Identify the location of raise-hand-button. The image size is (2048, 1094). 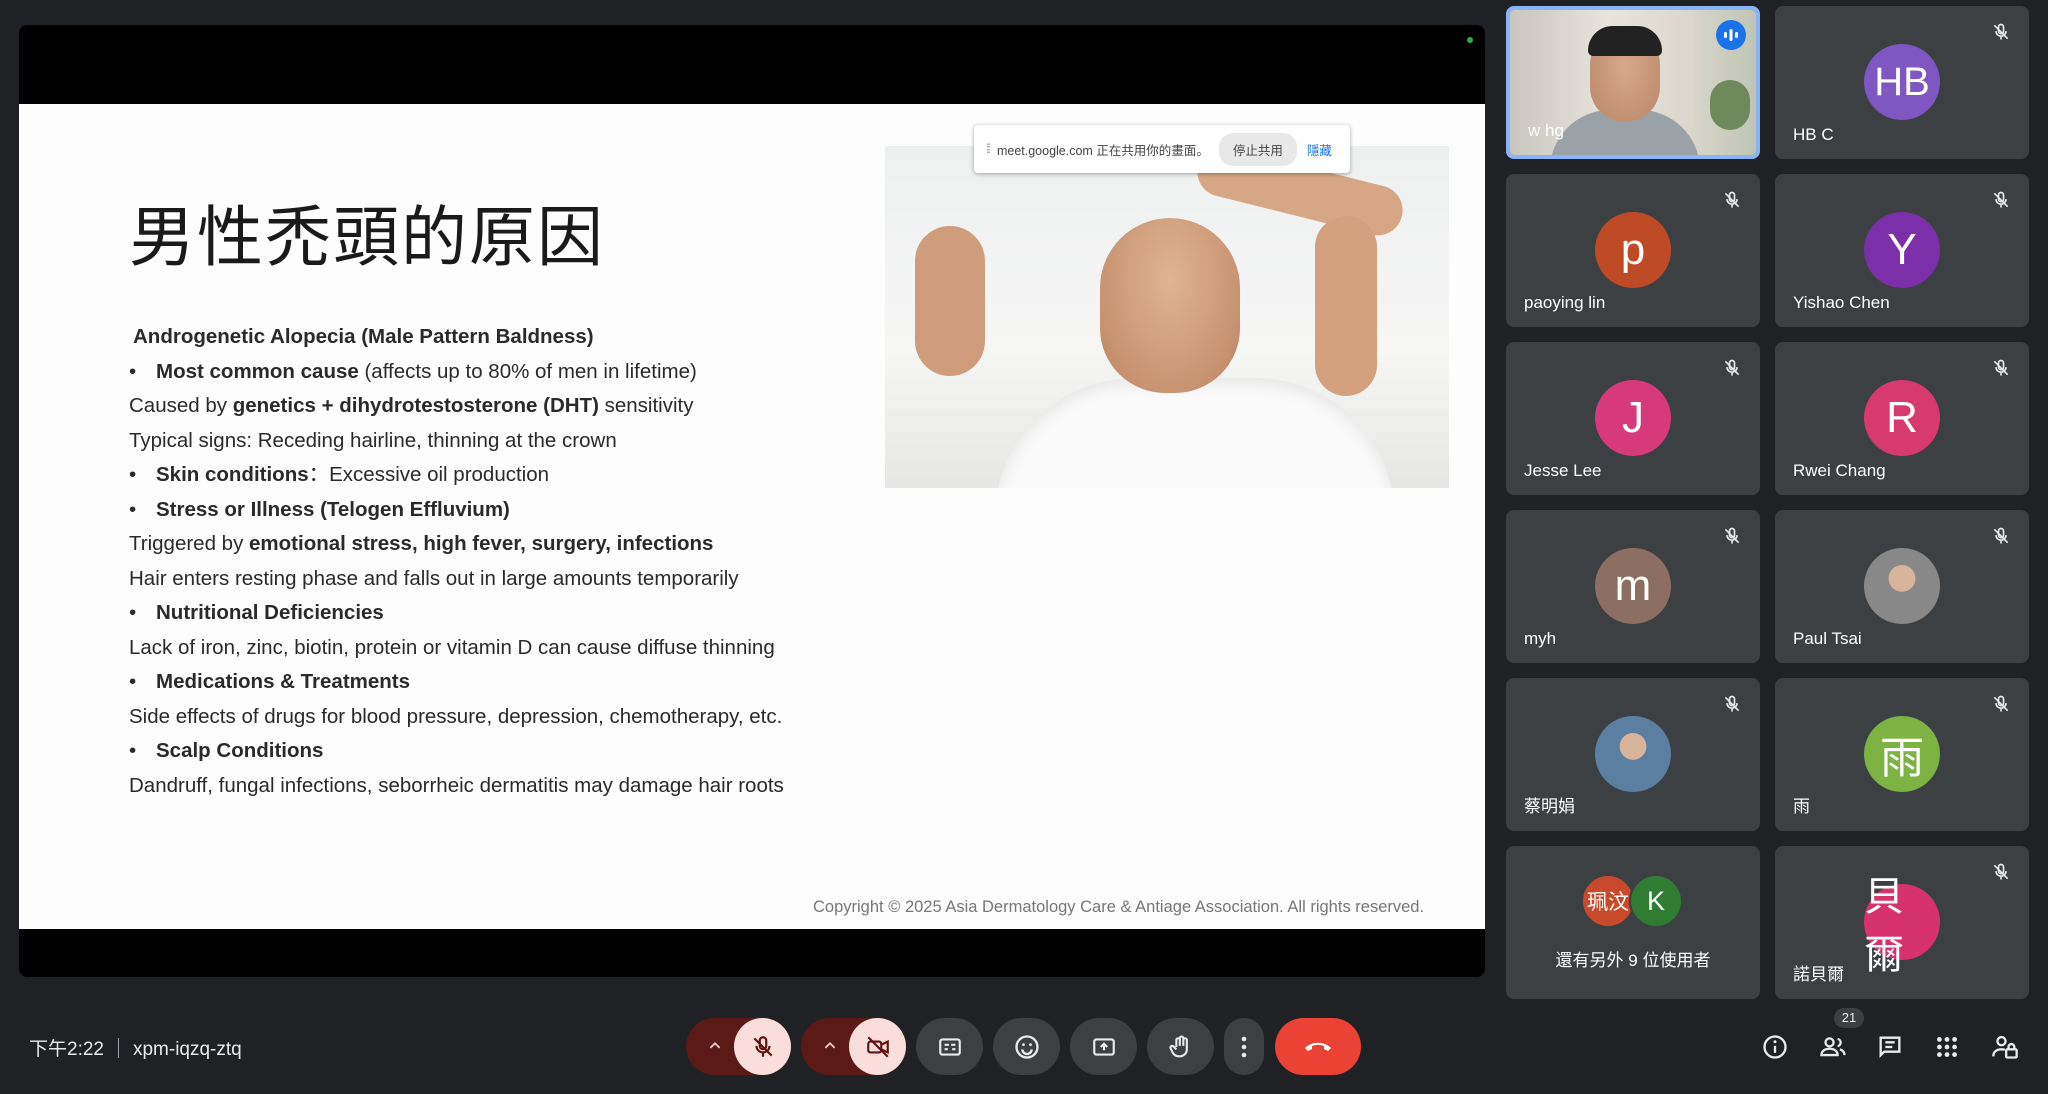
(1180, 1046).